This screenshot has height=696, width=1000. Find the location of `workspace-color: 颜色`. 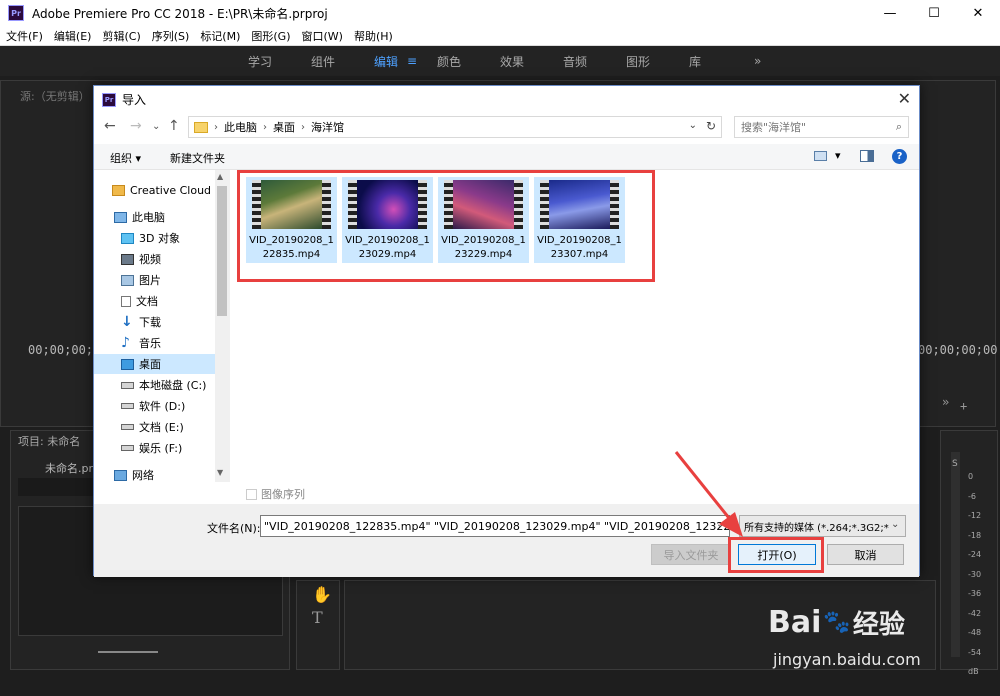

workspace-color: 颜色 is located at coordinates (449, 61).